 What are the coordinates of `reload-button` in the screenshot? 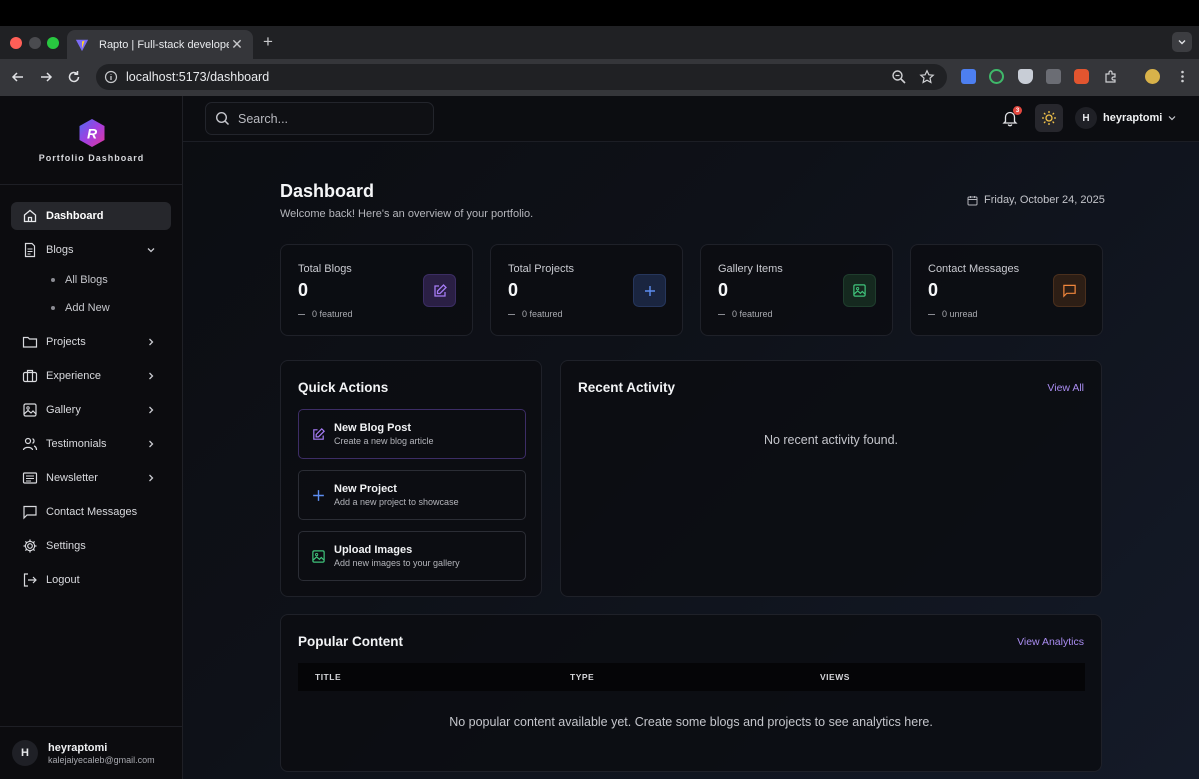 It's located at (74, 77).